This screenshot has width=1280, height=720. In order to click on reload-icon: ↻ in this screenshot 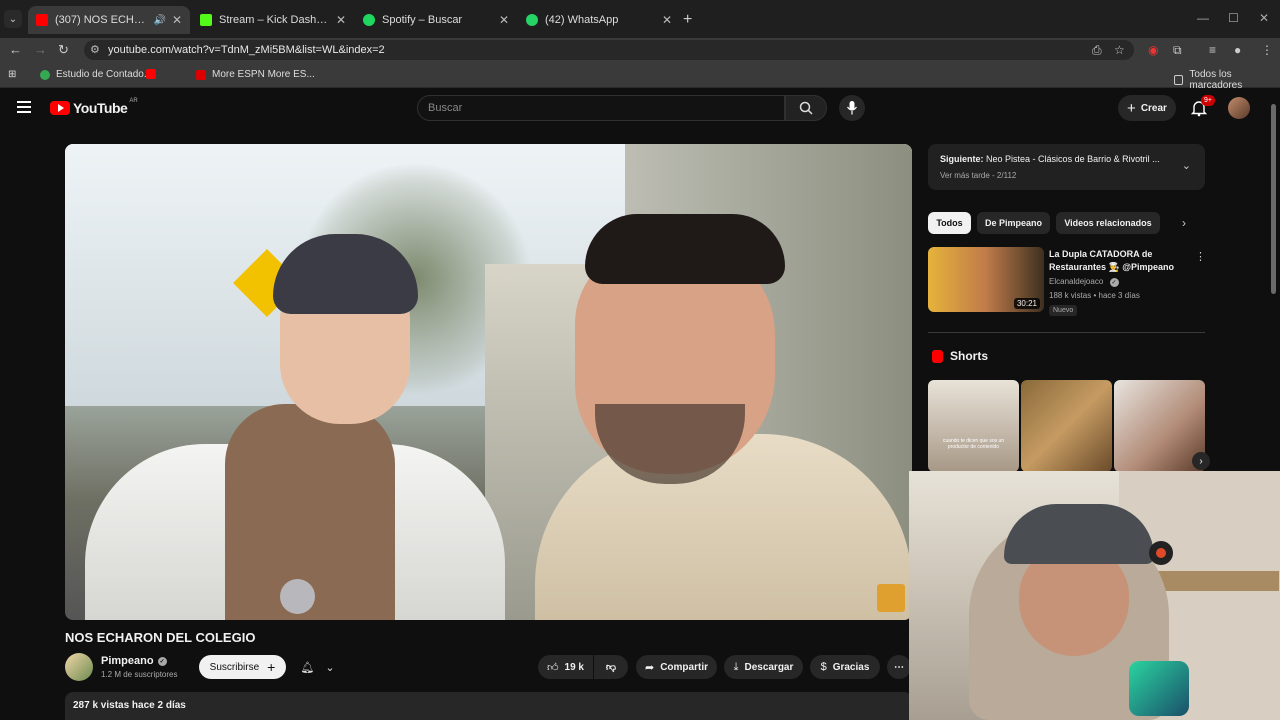, I will do `click(63, 50)`.